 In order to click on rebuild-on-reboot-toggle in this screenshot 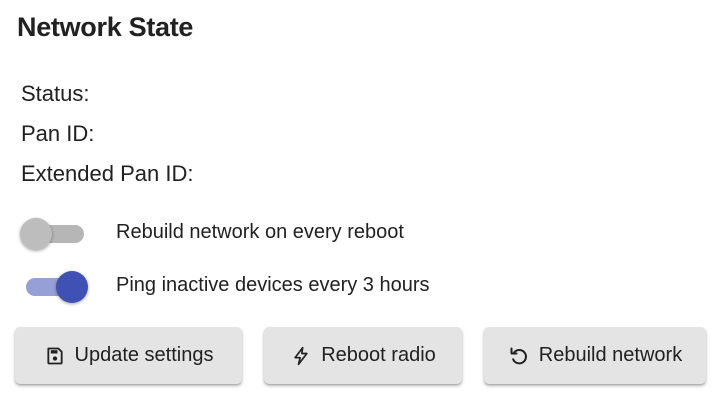, I will do `click(55, 233)`.